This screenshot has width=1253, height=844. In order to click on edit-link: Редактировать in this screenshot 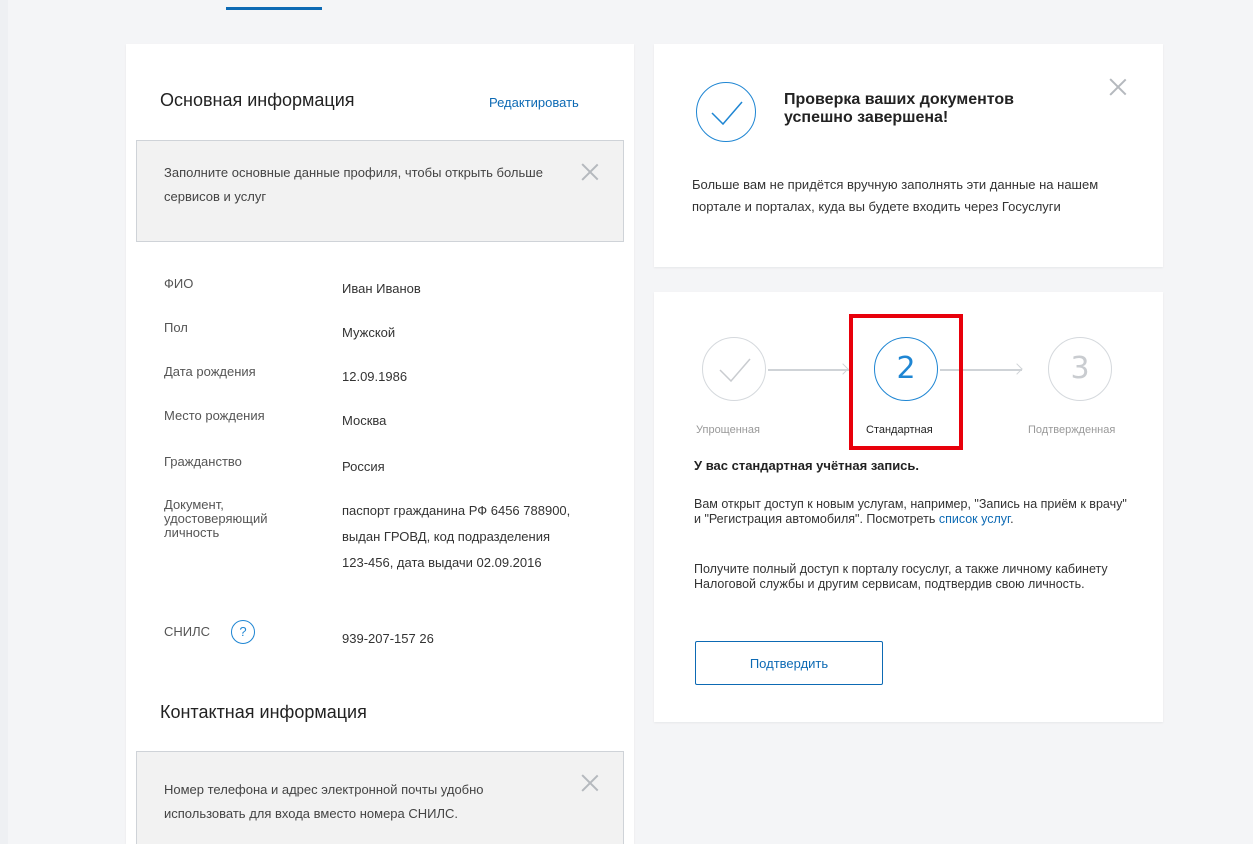, I will do `click(534, 102)`.